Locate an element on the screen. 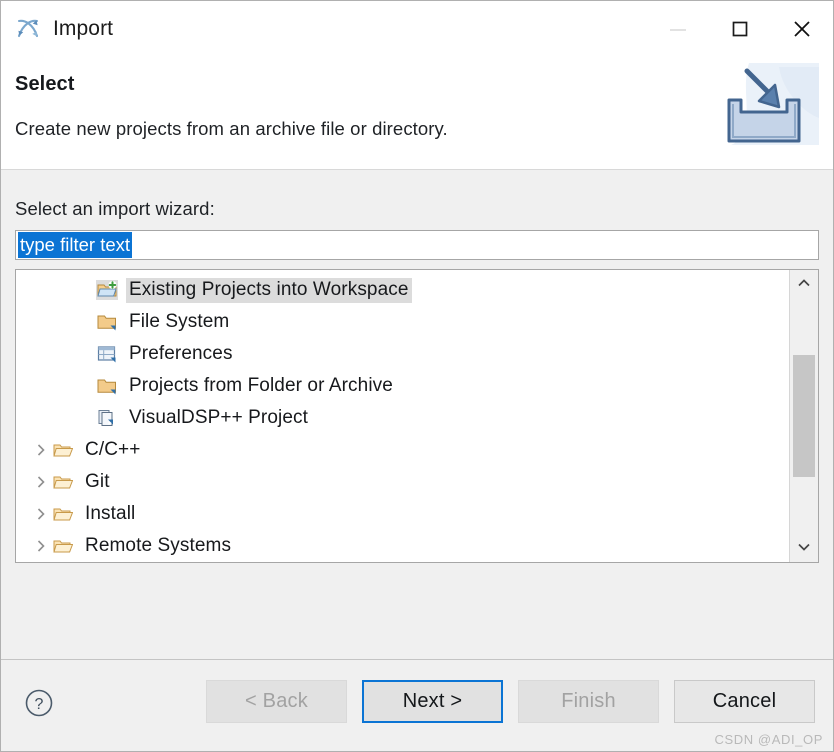  help-question-icon: ? is located at coordinates (39, 705).